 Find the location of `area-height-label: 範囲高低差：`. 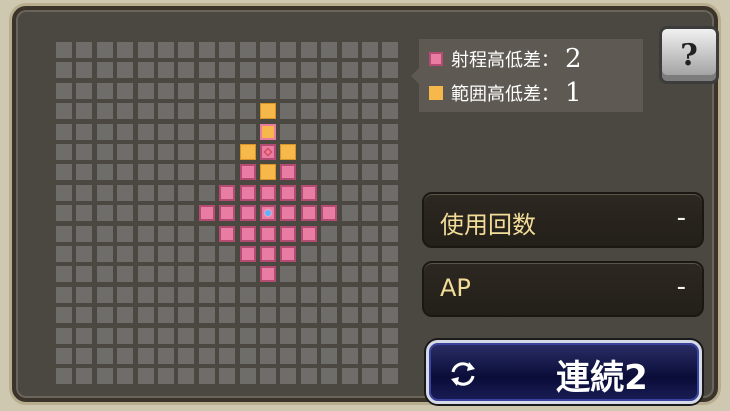

area-height-label: 範囲高低差： is located at coordinates (505, 94).